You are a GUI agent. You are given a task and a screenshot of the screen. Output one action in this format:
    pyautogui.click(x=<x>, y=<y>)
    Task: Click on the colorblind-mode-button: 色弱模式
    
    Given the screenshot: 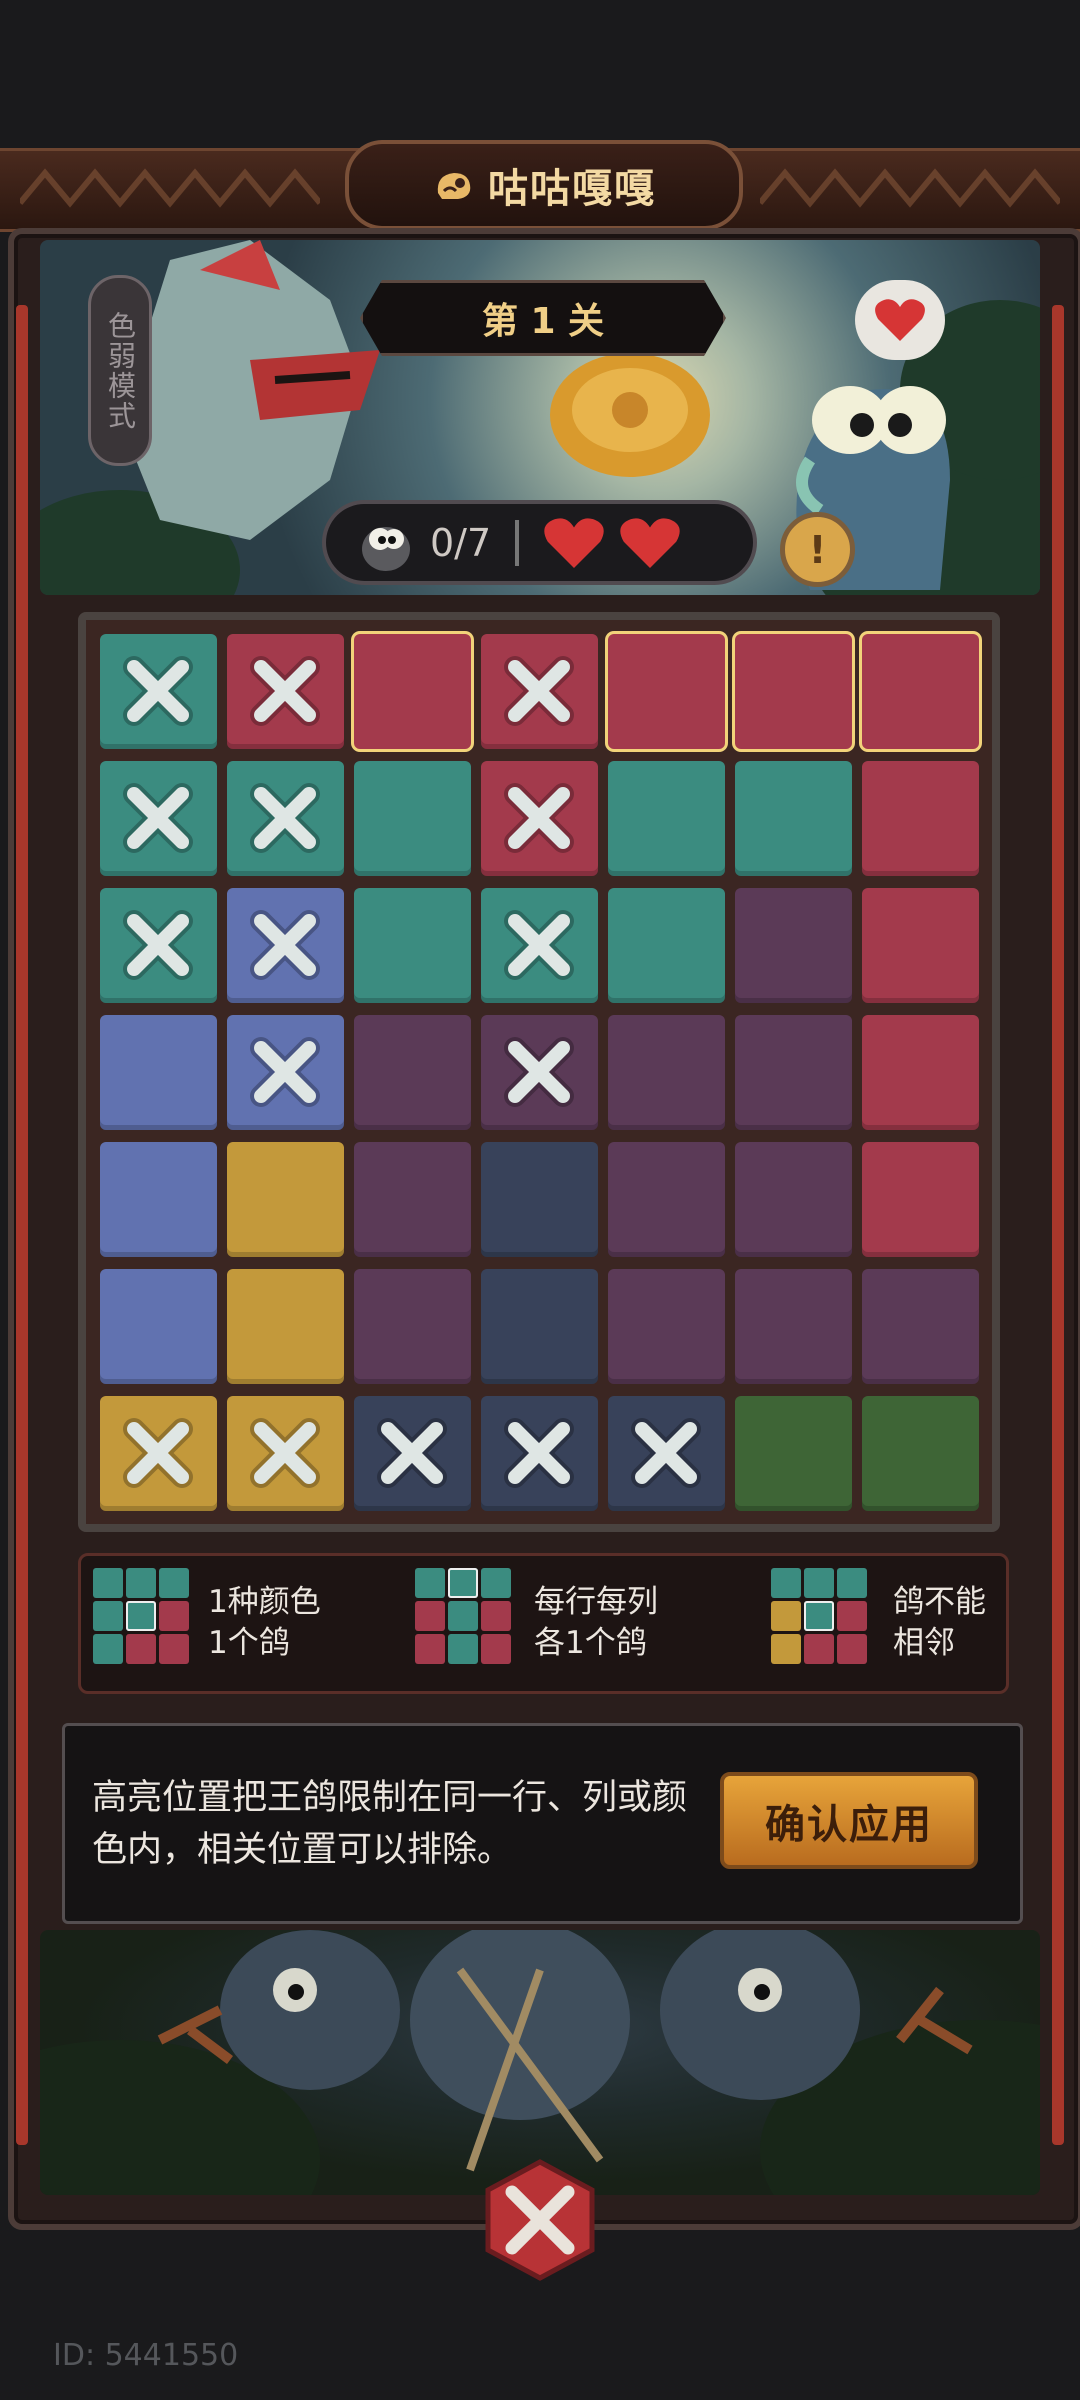 What is the action you would take?
    pyautogui.click(x=120, y=370)
    